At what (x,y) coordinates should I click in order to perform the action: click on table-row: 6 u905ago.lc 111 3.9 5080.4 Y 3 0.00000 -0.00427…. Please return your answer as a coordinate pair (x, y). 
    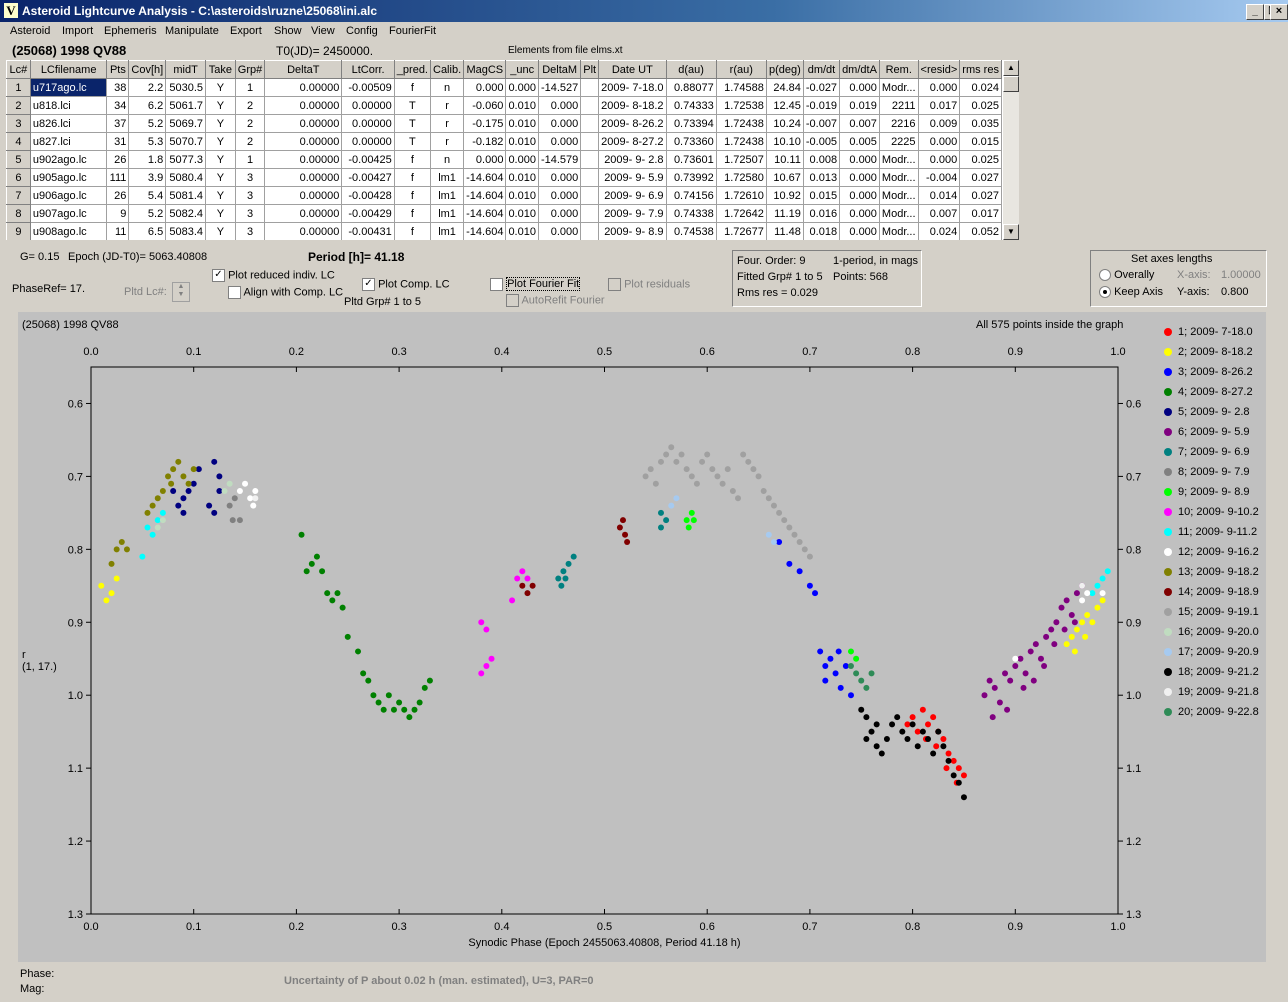
    Looking at the image, I should click on (504, 177).